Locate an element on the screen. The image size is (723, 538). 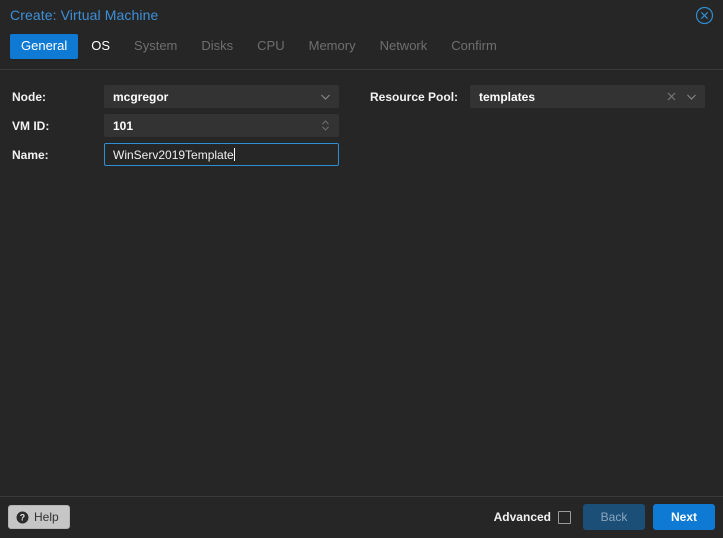
node-select: mcgregor is located at coordinates (221, 96).